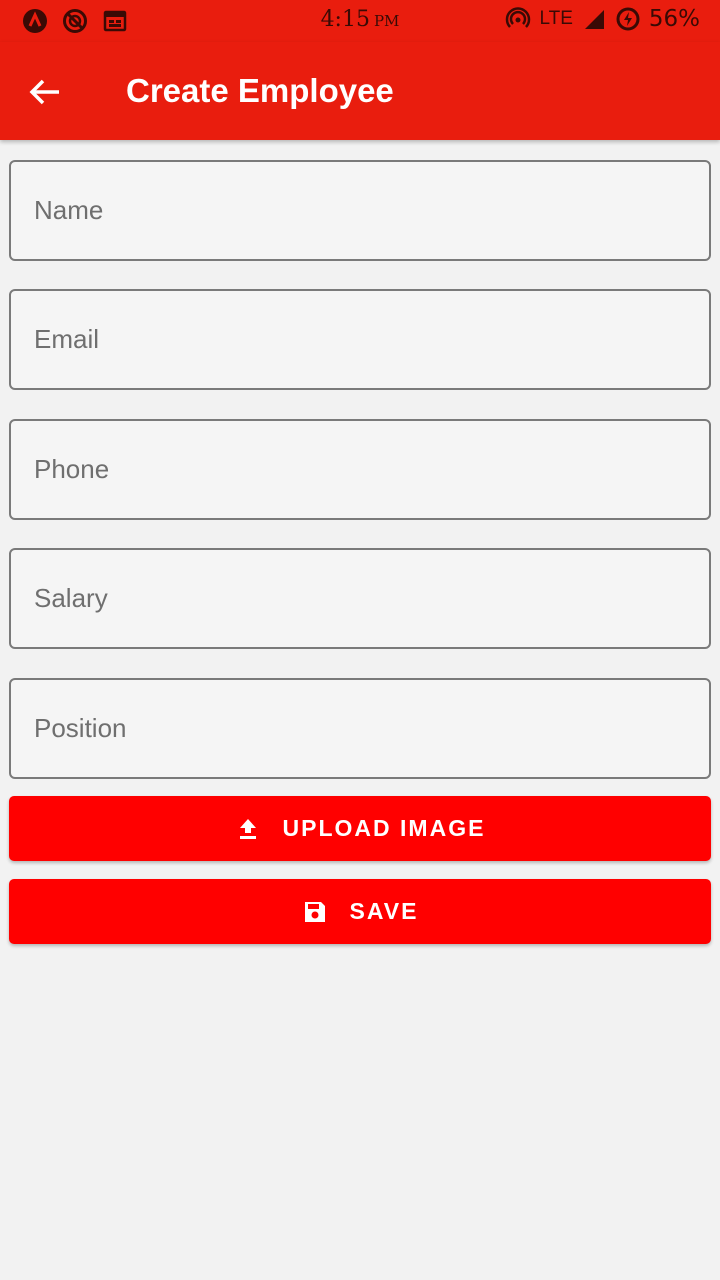 This screenshot has width=720, height=1280. Describe the element at coordinates (674, 19) in the screenshot. I see `battery-percent: 56%` at that location.